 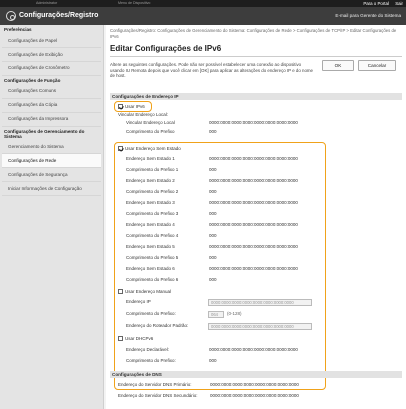 I want to click on use-ipv6-checkbox, so click(x=120, y=106).